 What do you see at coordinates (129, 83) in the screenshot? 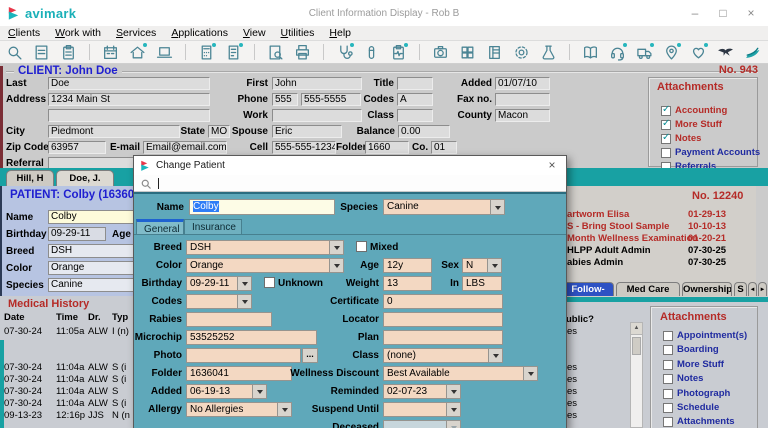
I see `client-last-field: Doe` at bounding box center [129, 83].